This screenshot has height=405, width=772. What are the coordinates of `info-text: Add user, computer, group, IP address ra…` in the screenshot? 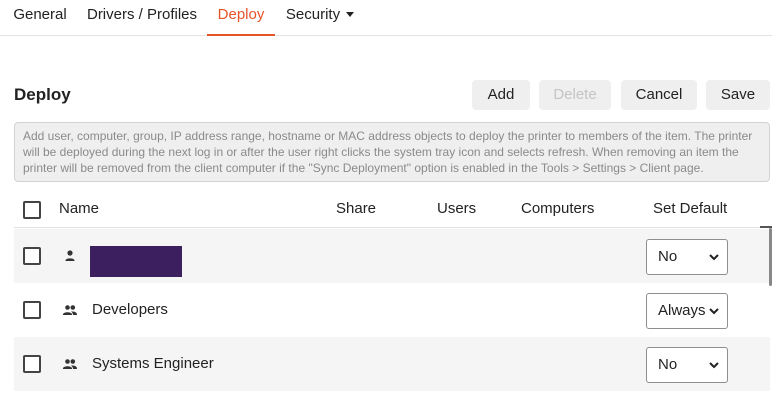 It's located at (392, 152).